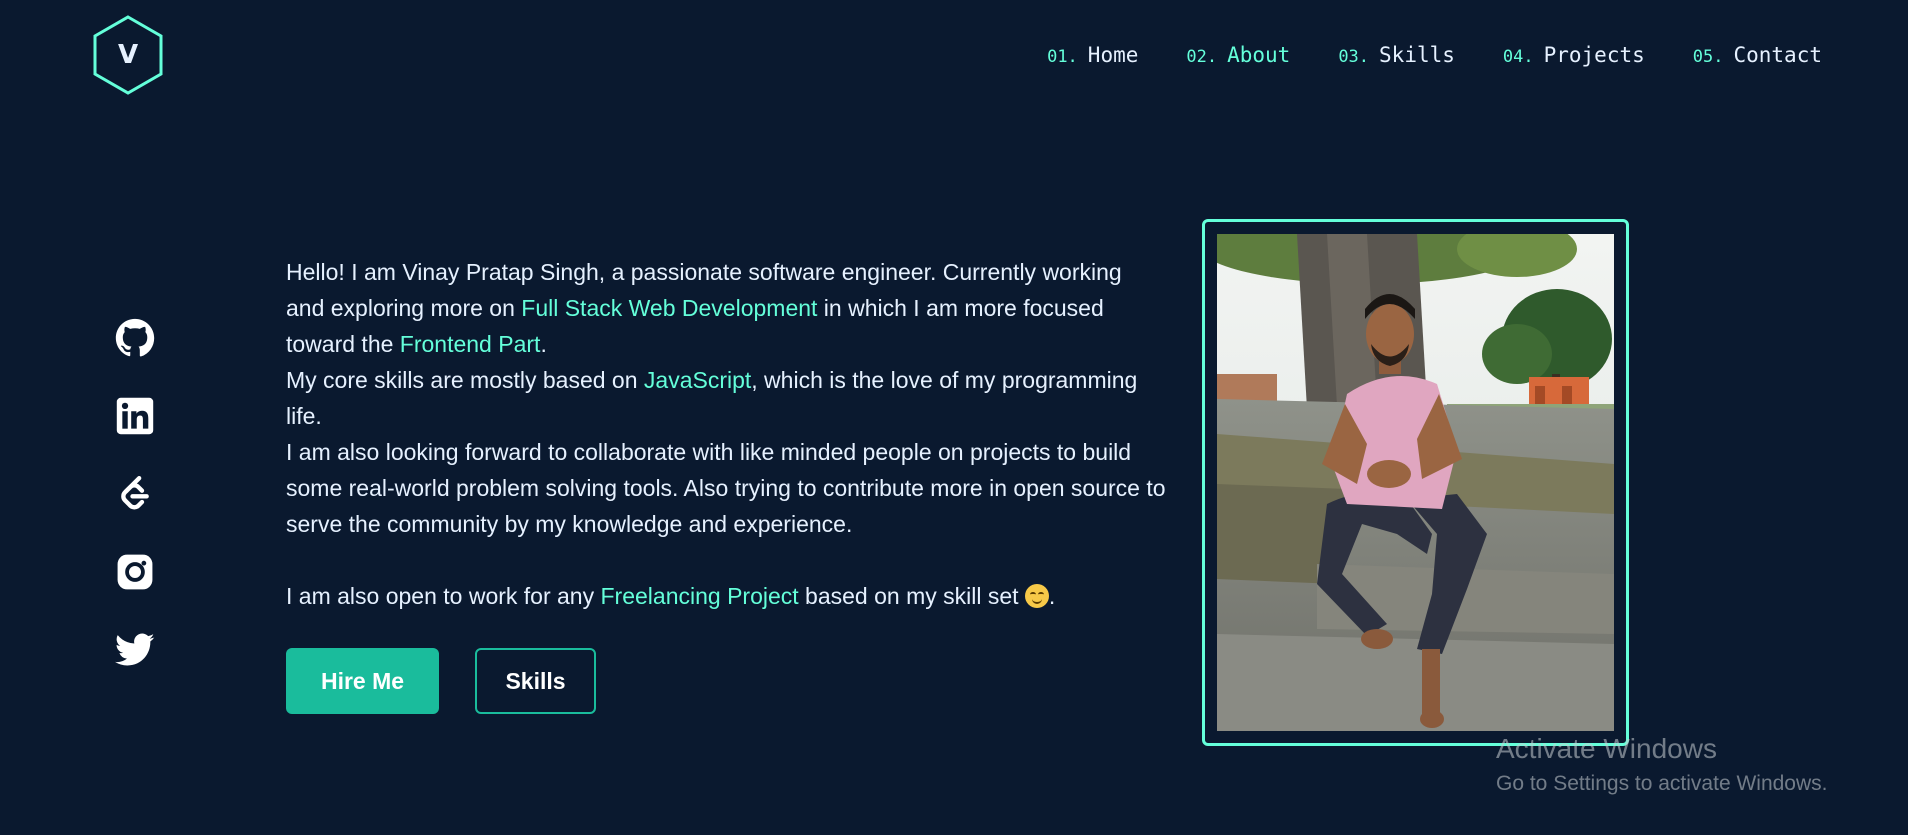 The width and height of the screenshot is (1908, 835). What do you see at coordinates (1594, 55) in the screenshot?
I see `nav-label: Projects` at bounding box center [1594, 55].